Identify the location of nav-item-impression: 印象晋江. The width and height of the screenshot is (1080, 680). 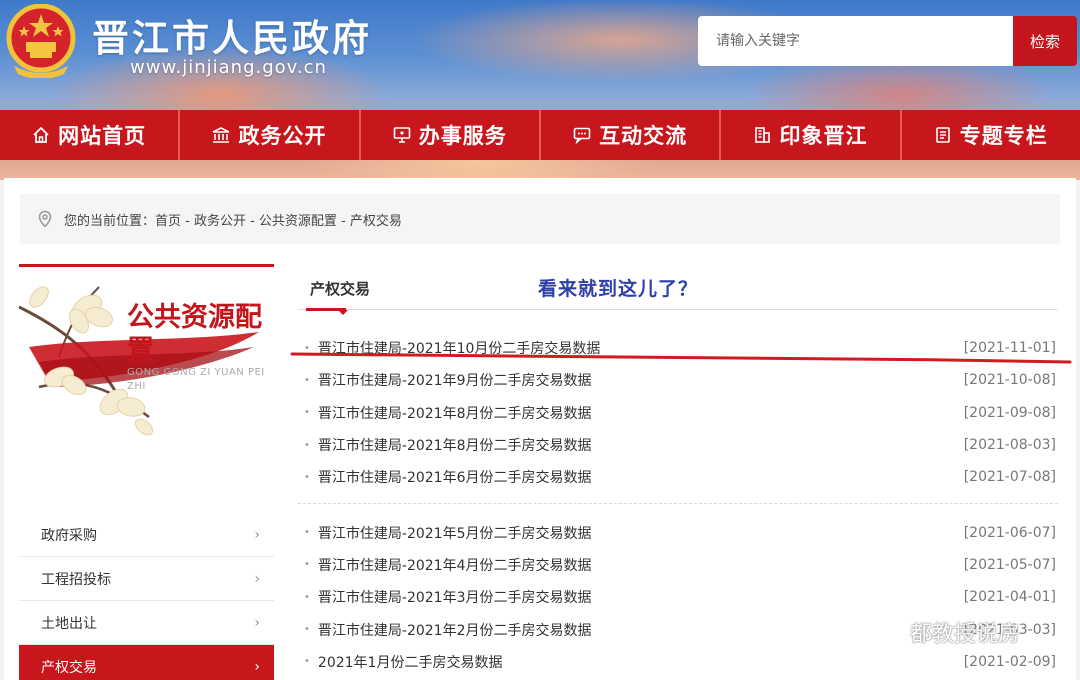
(811, 135).